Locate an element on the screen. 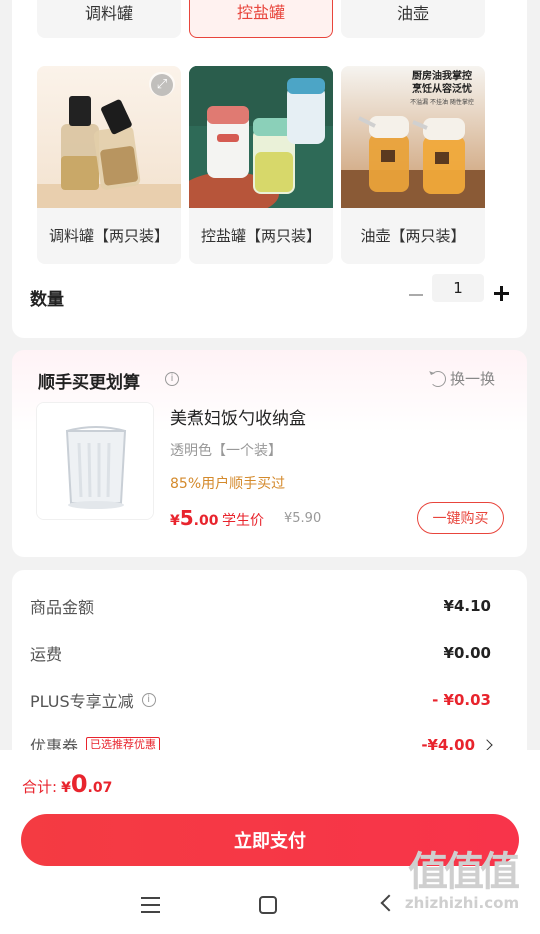 The image size is (540, 934). student-price-label: 学生价 is located at coordinates (243, 521).